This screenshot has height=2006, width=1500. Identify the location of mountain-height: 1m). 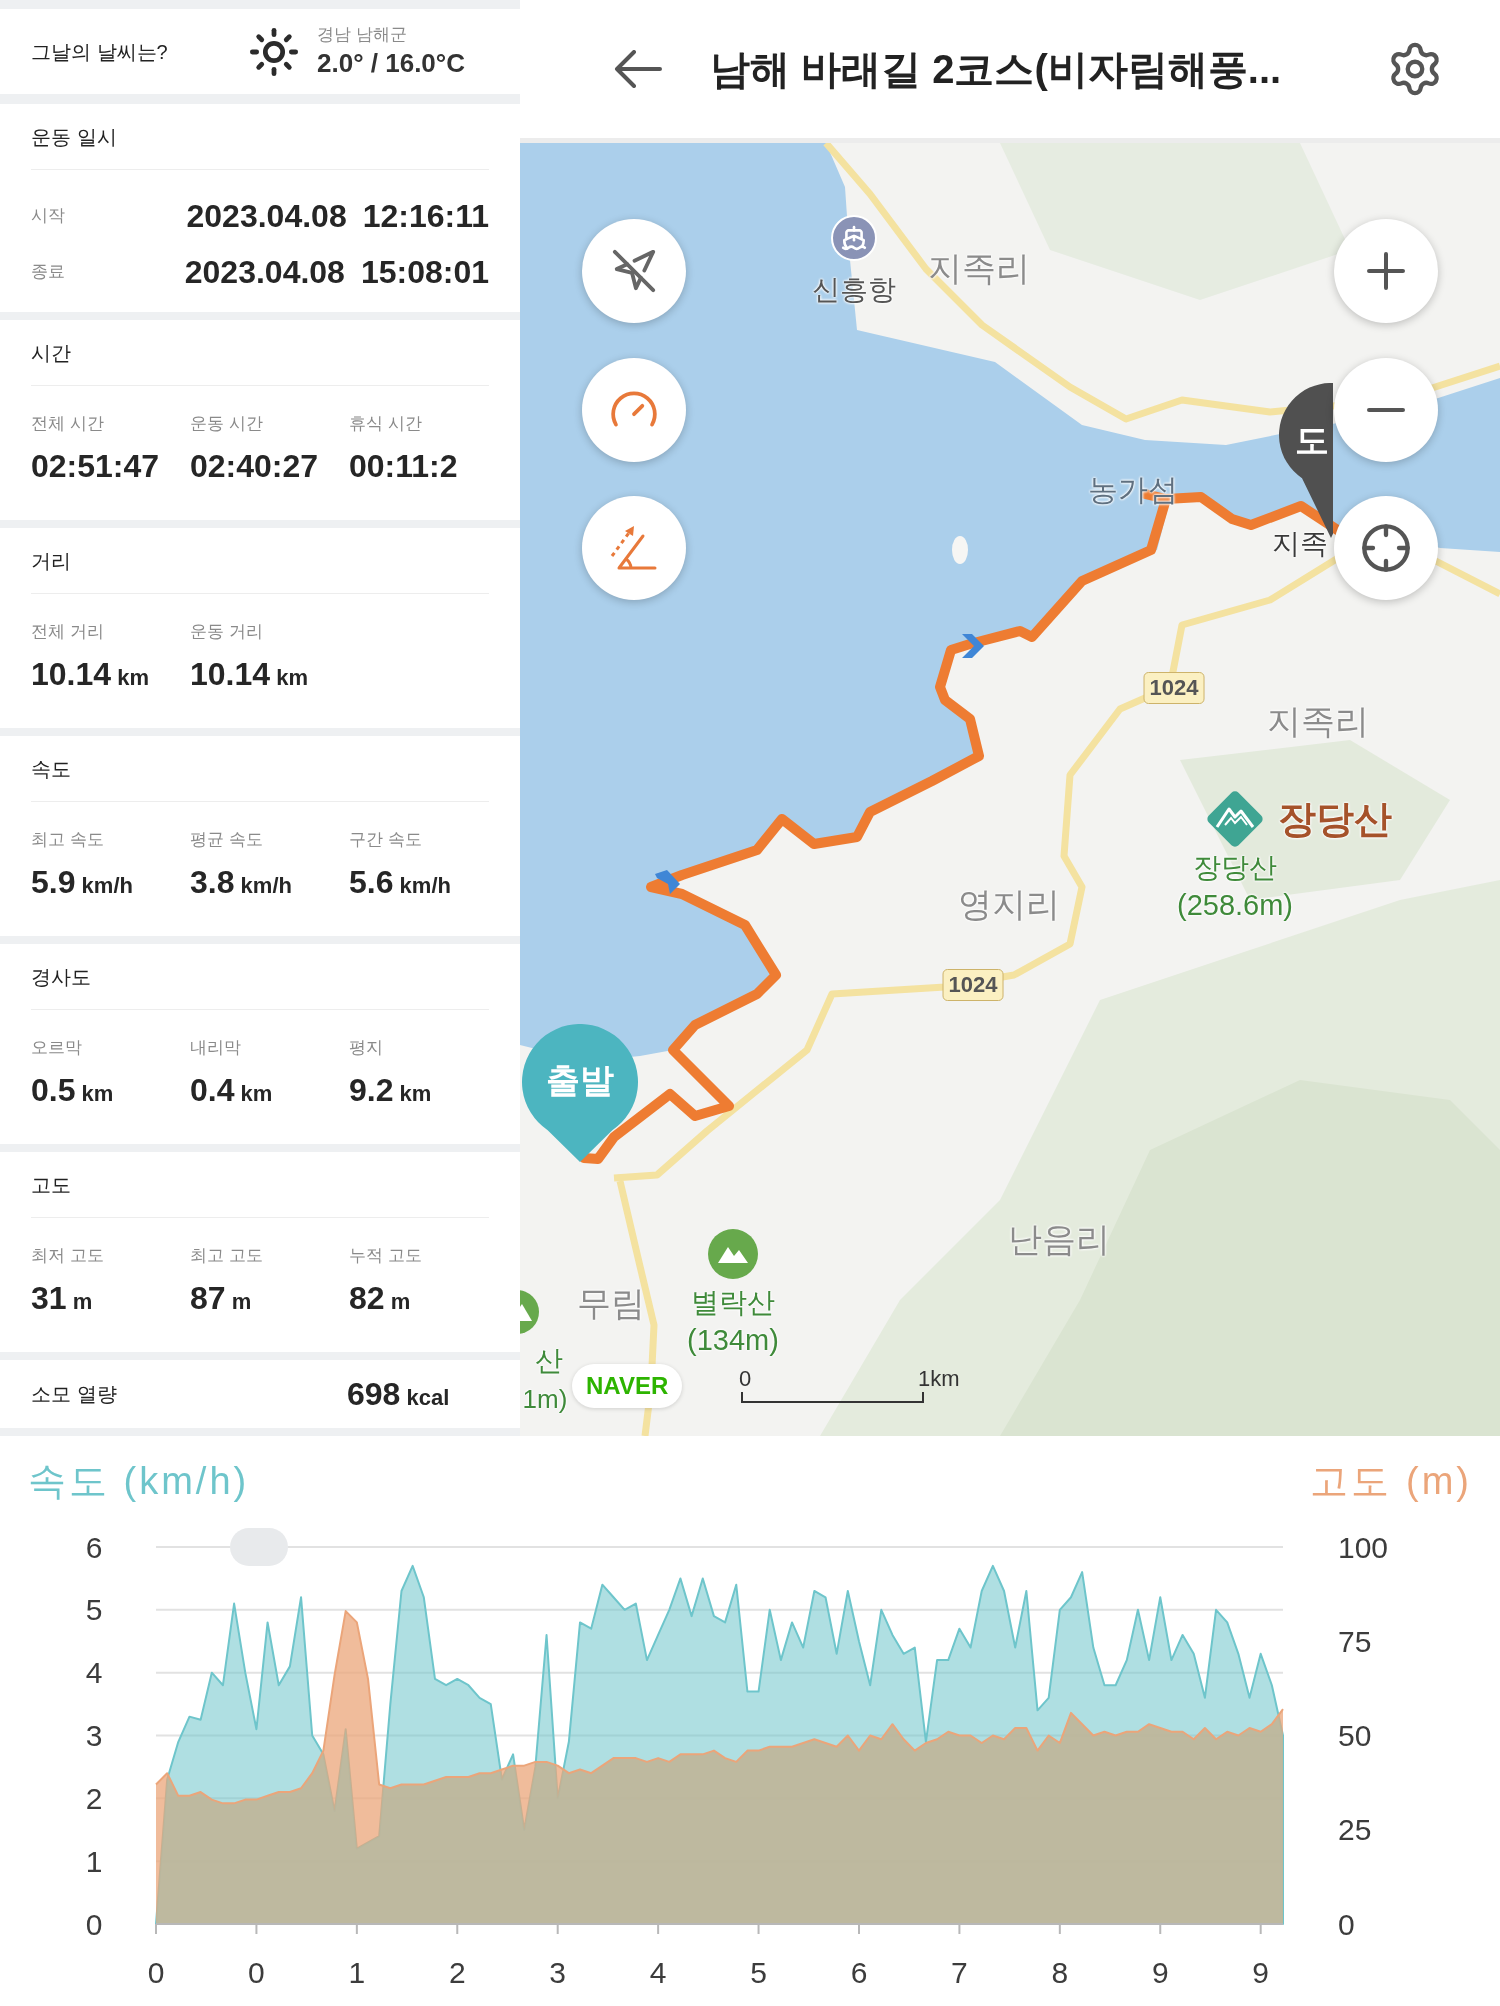
(545, 1399).